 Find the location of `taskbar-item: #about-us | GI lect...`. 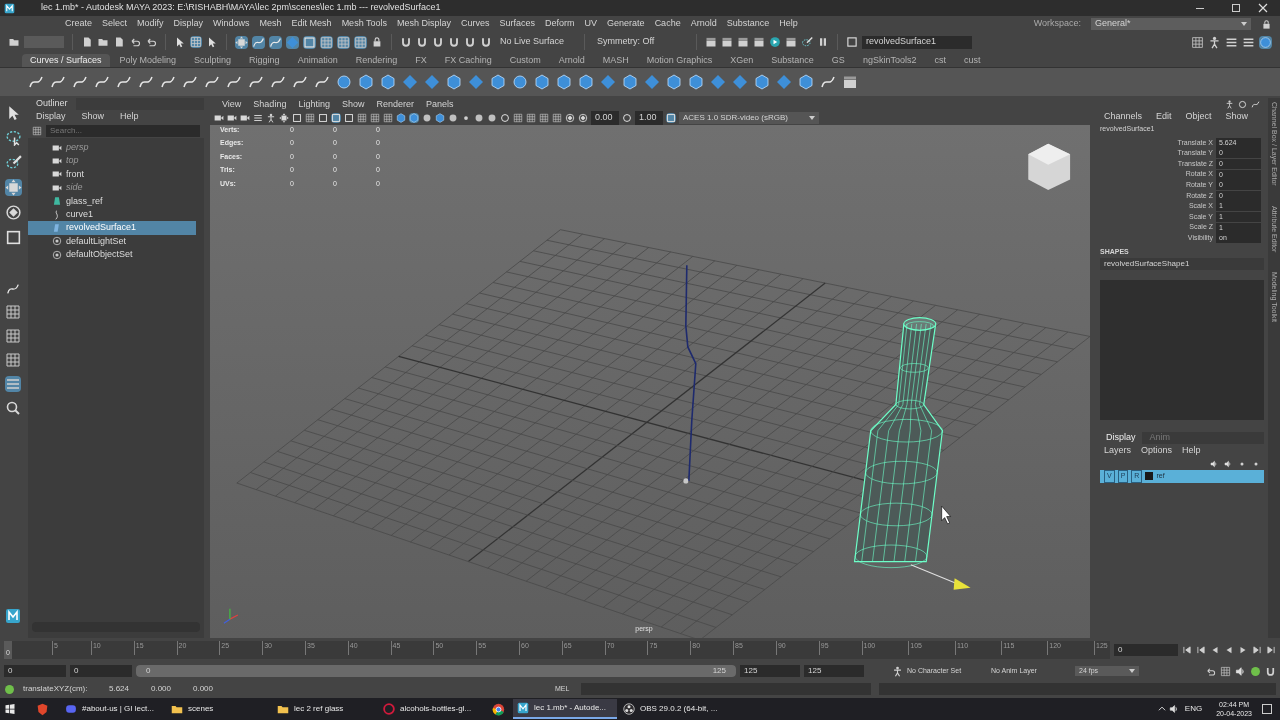

taskbar-item: #about-us | GI lect... is located at coordinates (113, 709).